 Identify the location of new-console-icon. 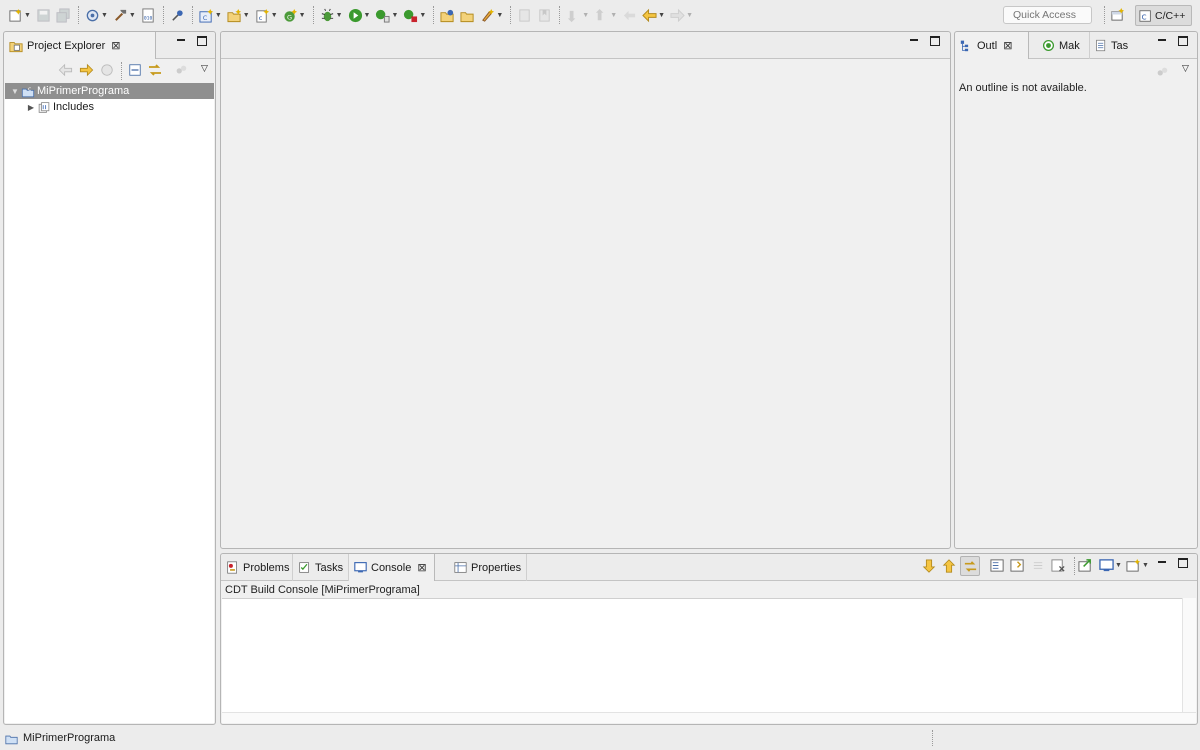
(1133, 565).